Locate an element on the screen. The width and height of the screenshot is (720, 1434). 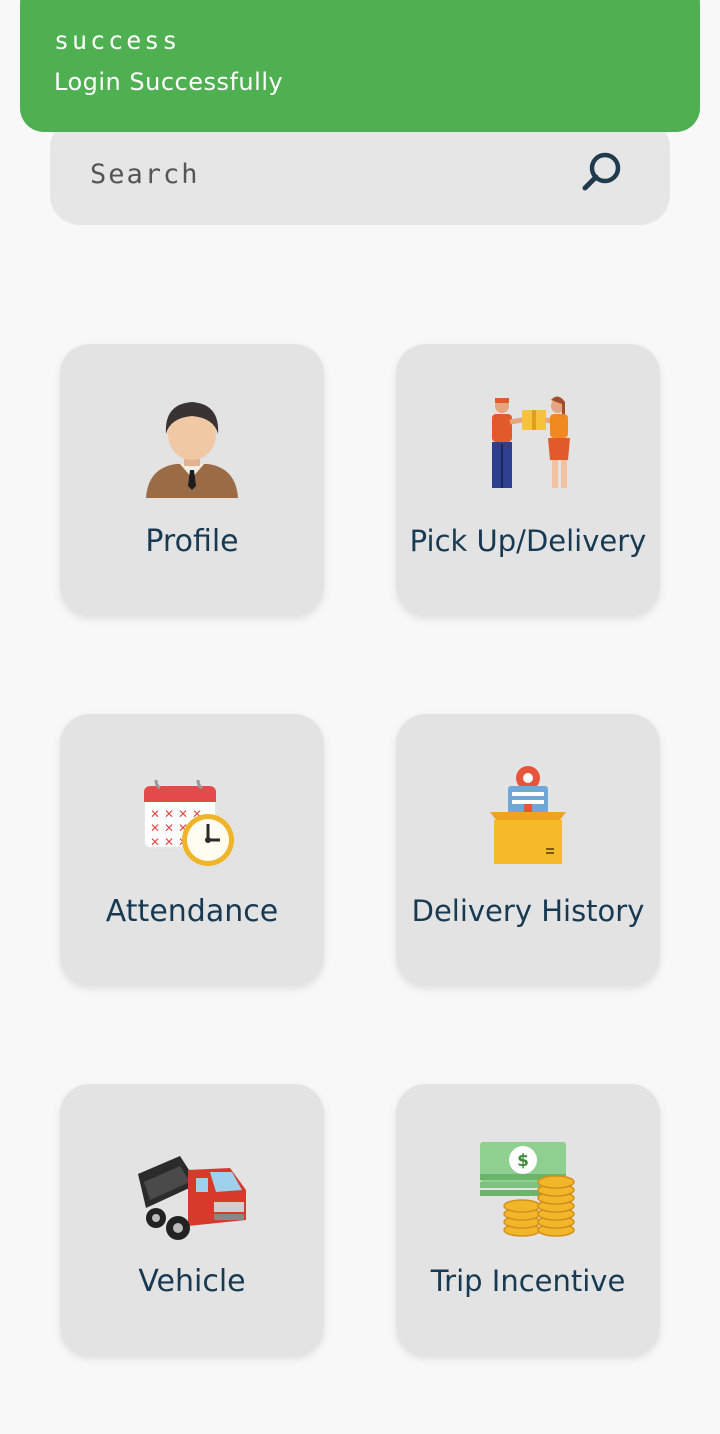
tile-attendance: ✕✕✕✕ ✕✕✕ ✕✕✕ Attendance is located at coordinates (192, 850).